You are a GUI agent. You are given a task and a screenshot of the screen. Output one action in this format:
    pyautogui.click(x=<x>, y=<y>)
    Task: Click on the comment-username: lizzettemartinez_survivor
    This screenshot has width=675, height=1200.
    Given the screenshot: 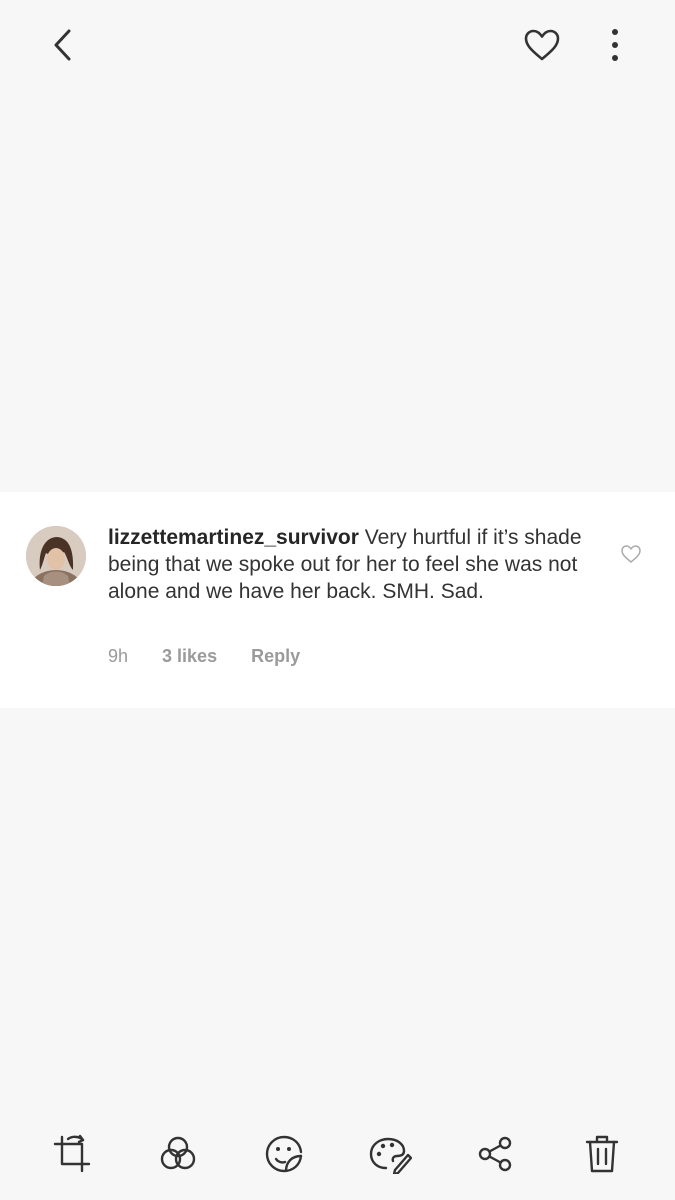 What is the action you would take?
    pyautogui.click(x=233, y=537)
    